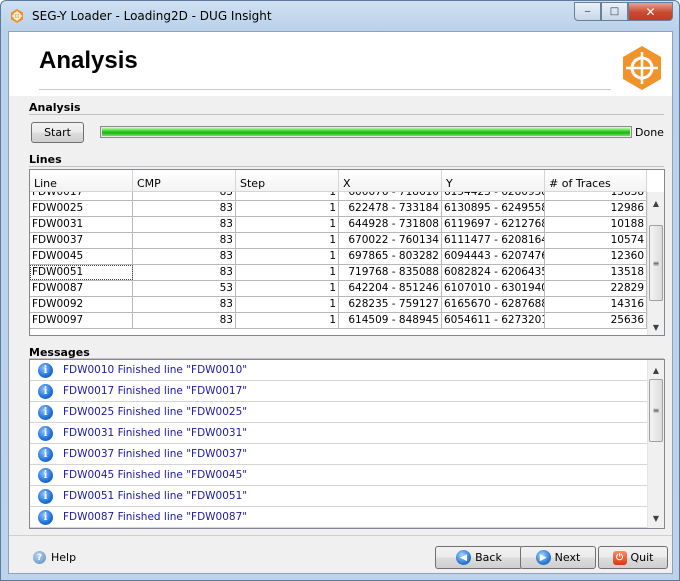 This screenshot has width=680, height=581. I want to click on list-item: i FDW0025 Finished line "FDW0025", so click(338, 412).